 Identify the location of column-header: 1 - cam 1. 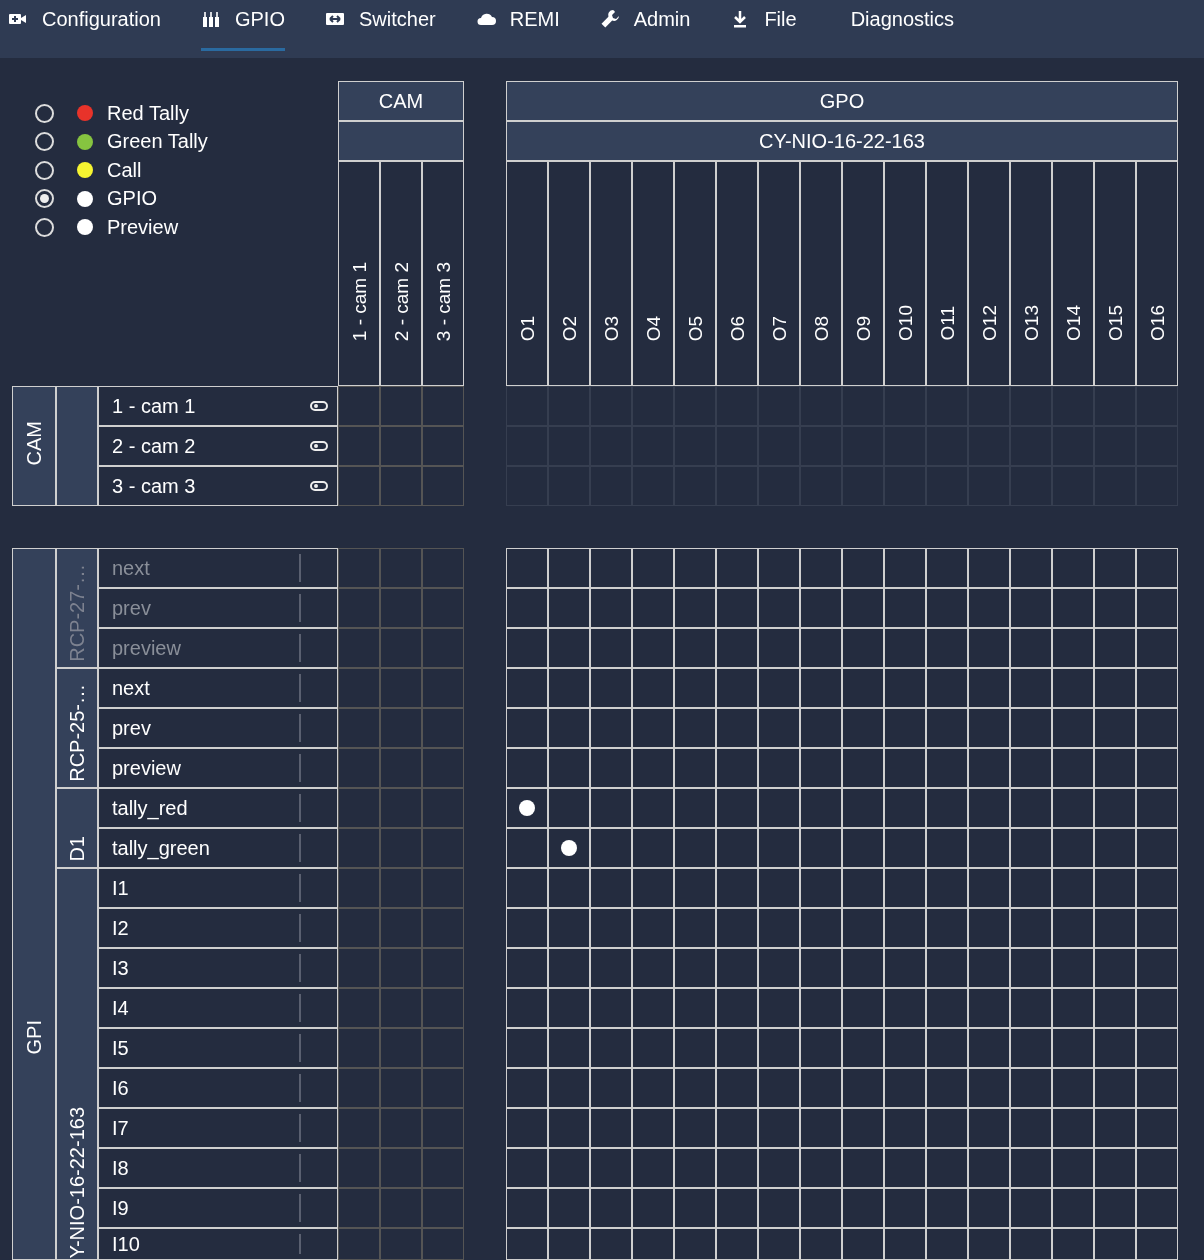
(359, 273).